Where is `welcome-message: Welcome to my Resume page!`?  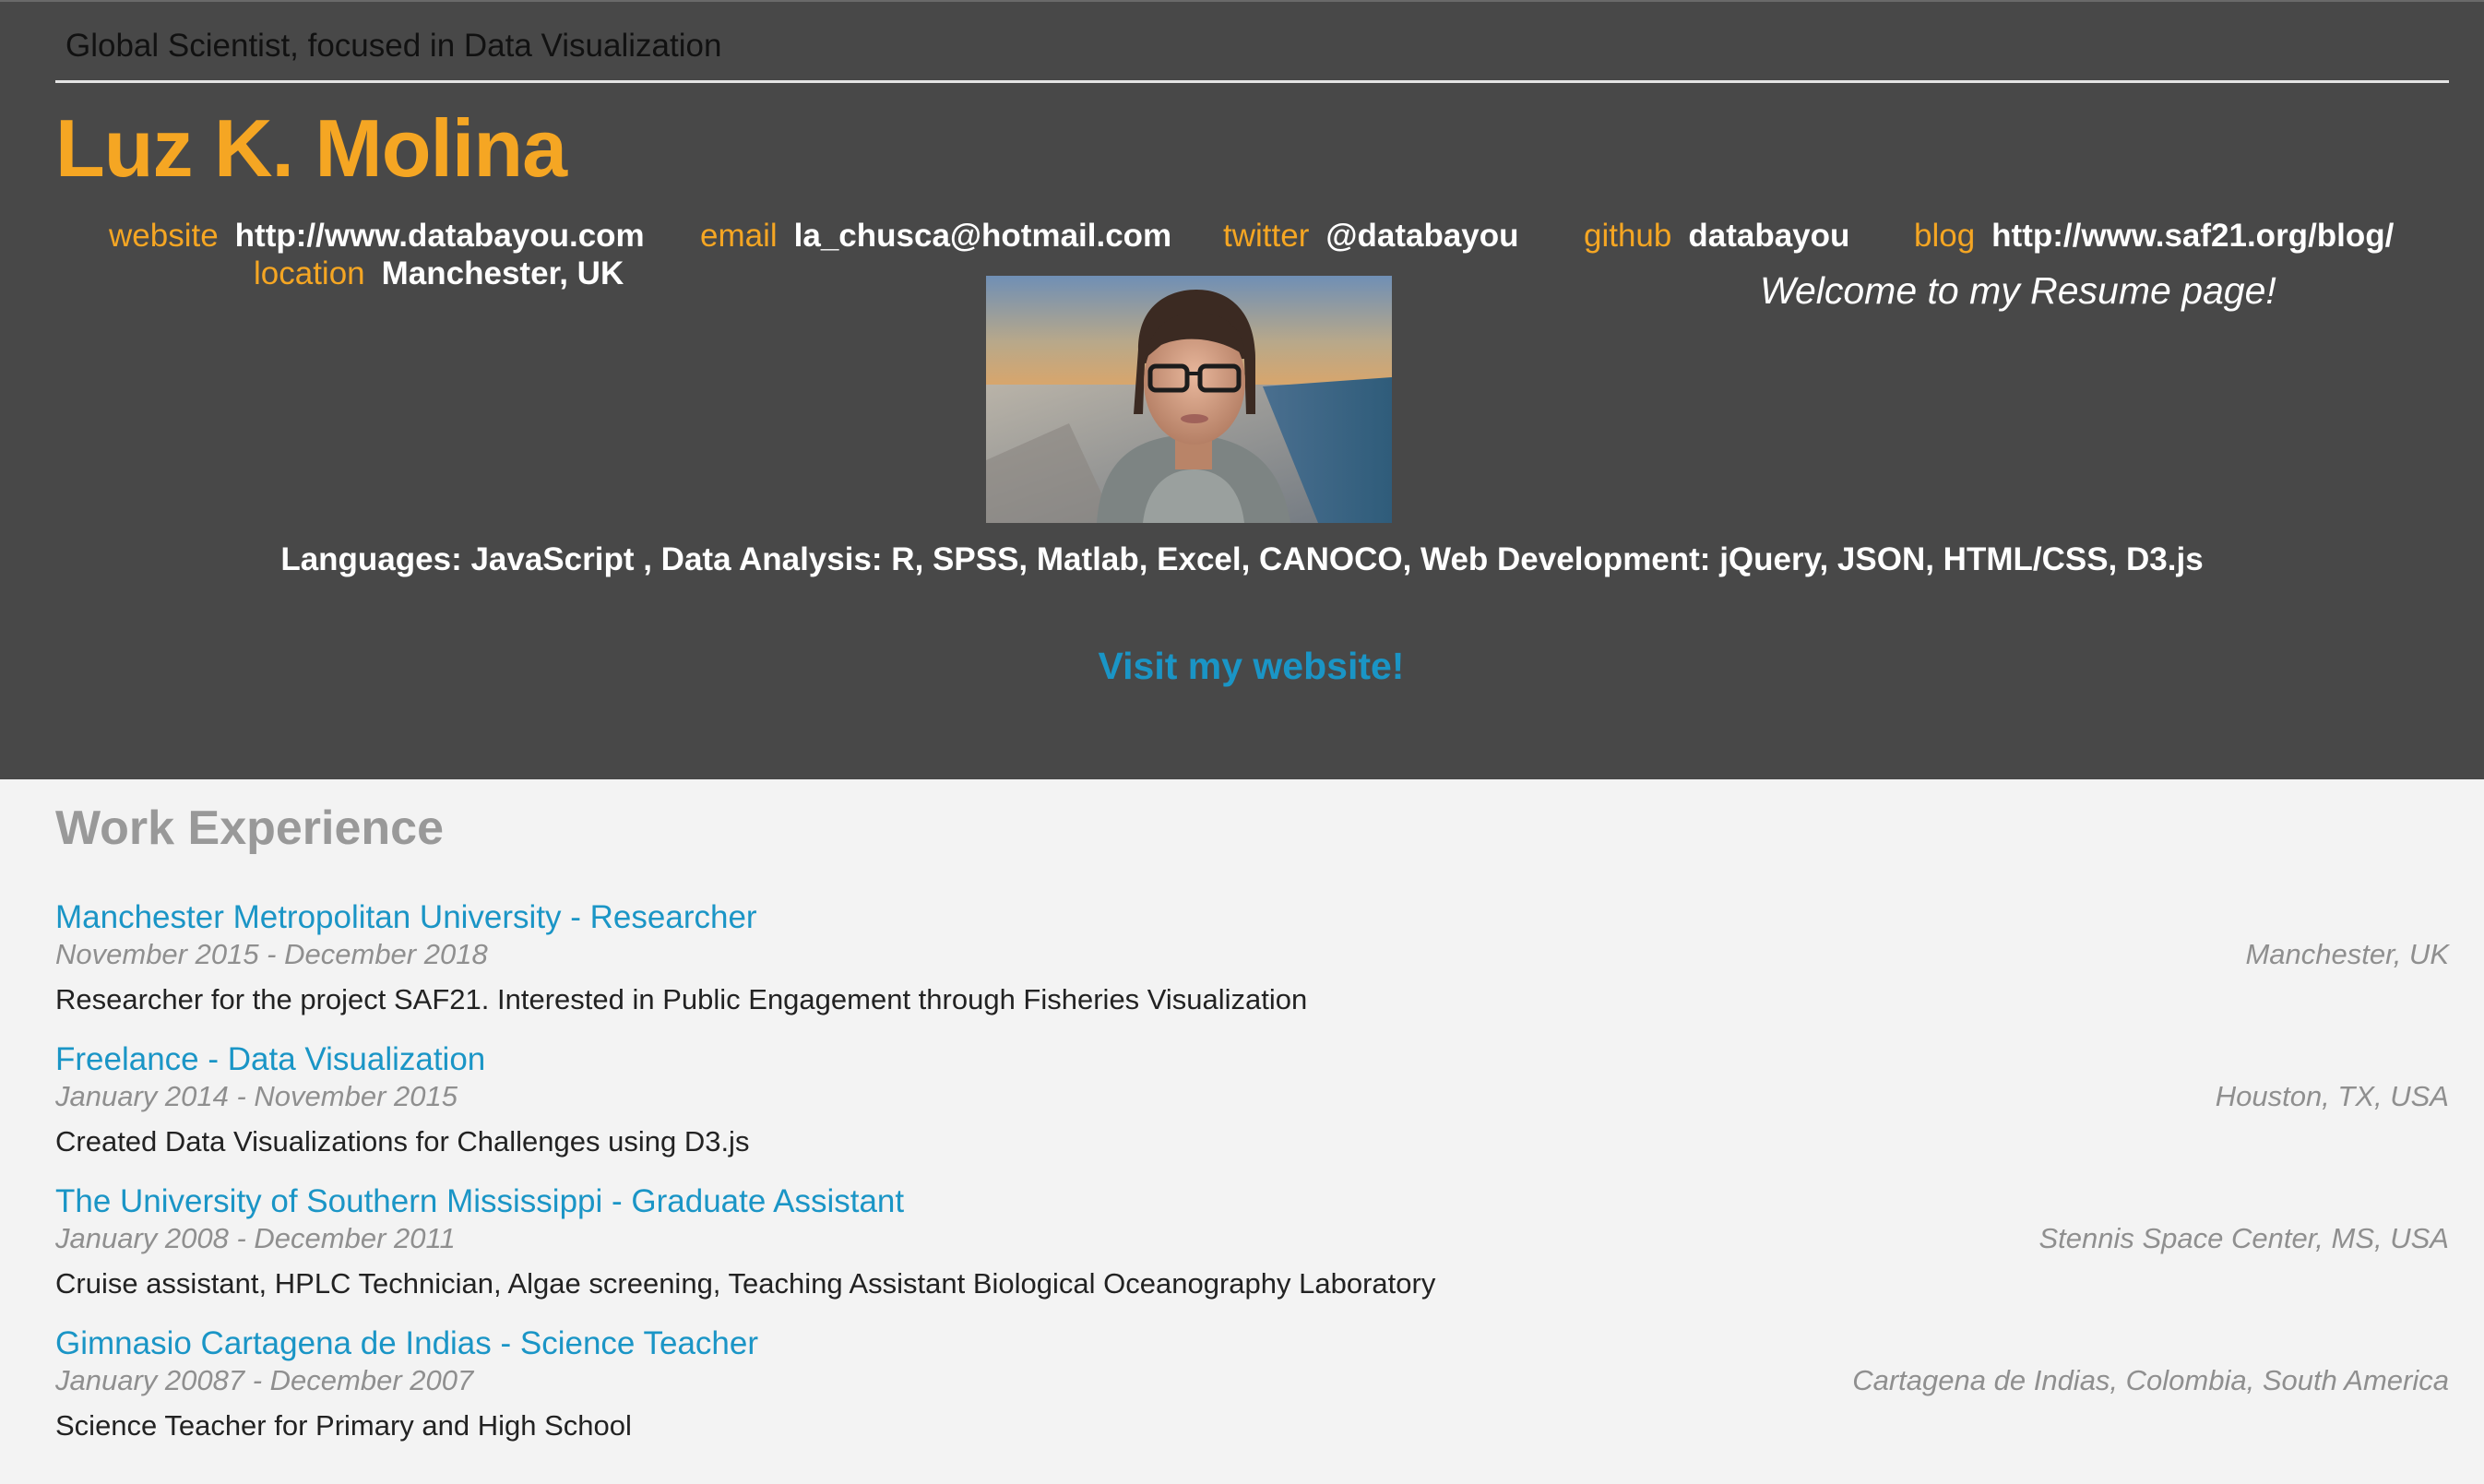 welcome-message: Welcome to my Resume page! is located at coordinates (2018, 291).